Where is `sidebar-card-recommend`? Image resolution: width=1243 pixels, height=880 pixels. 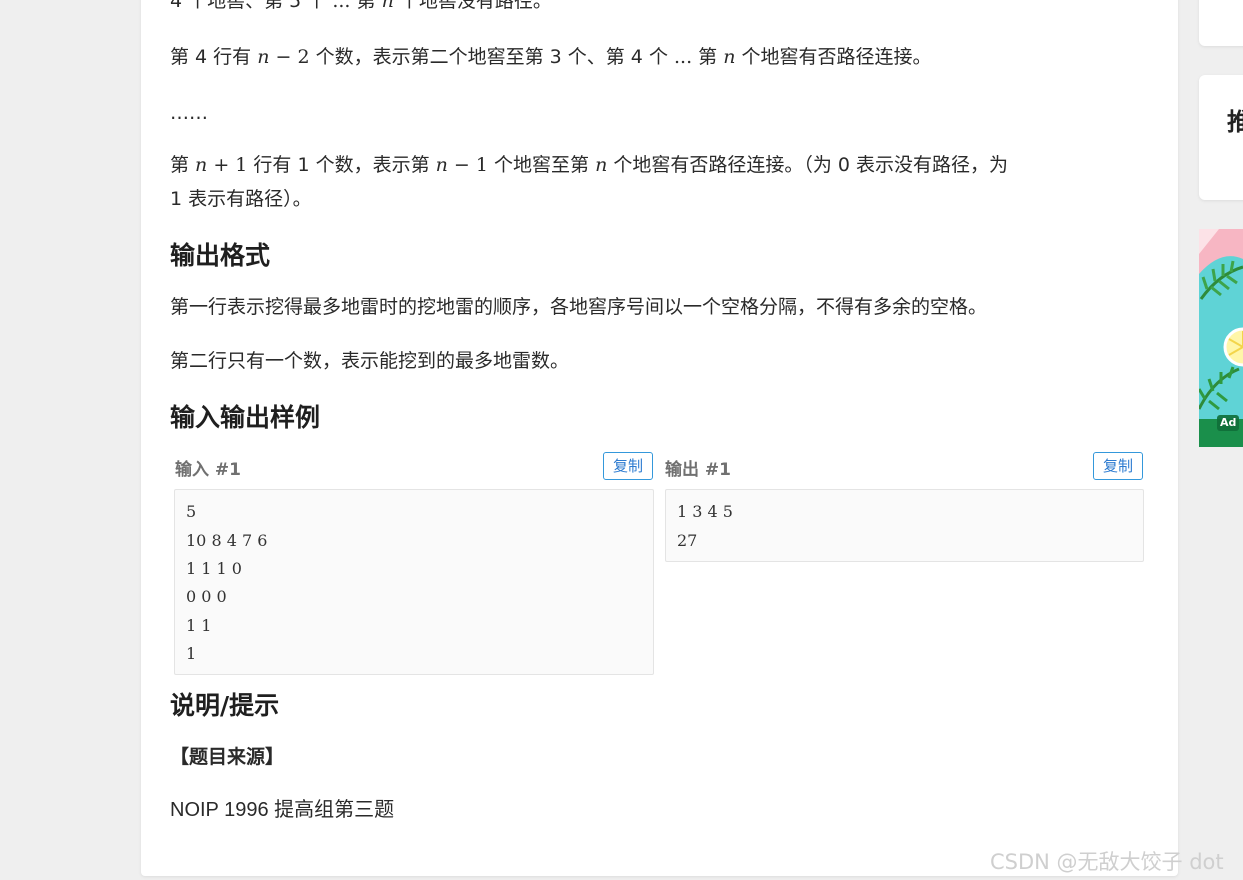
sidebar-card-recommend is located at coordinates (1221, 137).